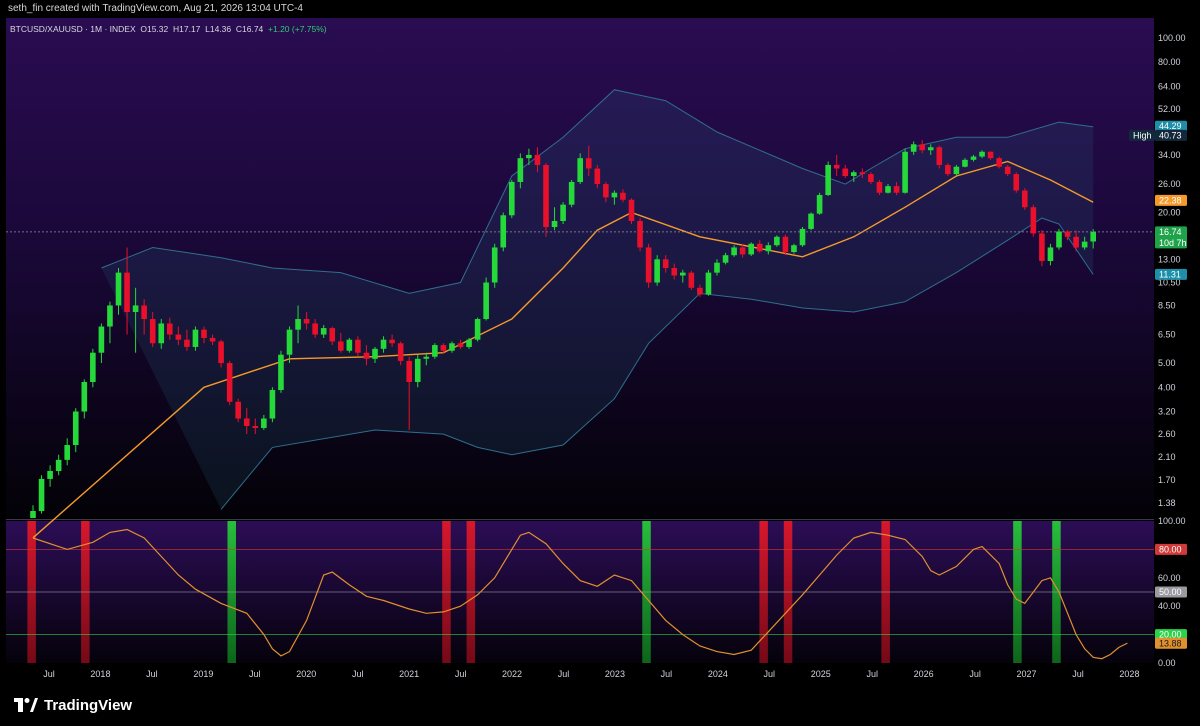  I want to click on time-tick-label: 2026, so click(924, 674).